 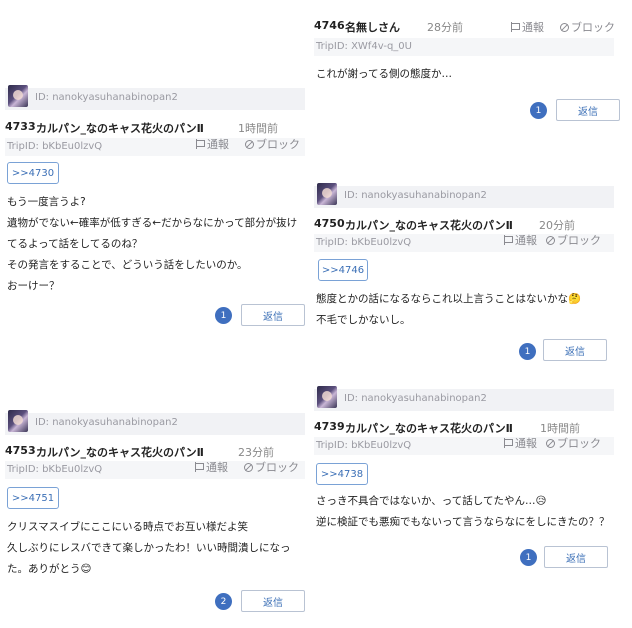 What do you see at coordinates (49, 569) in the screenshot?
I see `body-line: た。ありがとう😊` at bounding box center [49, 569].